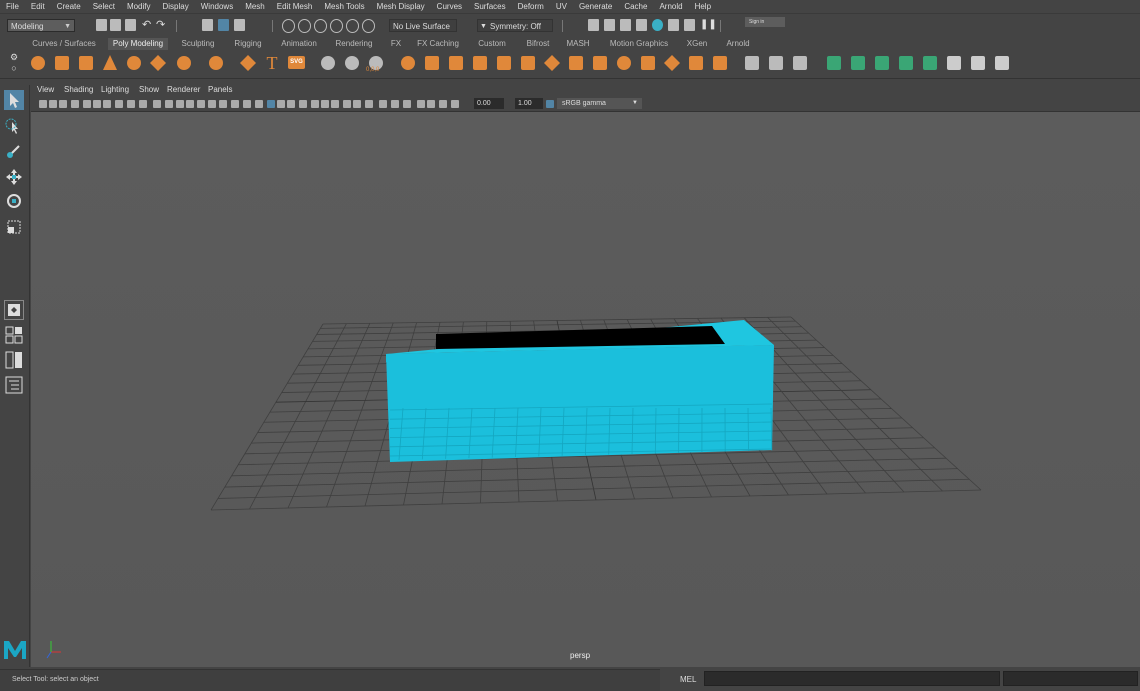  What do you see at coordinates (176, 6) in the screenshot?
I see `menu-display: Display` at bounding box center [176, 6].